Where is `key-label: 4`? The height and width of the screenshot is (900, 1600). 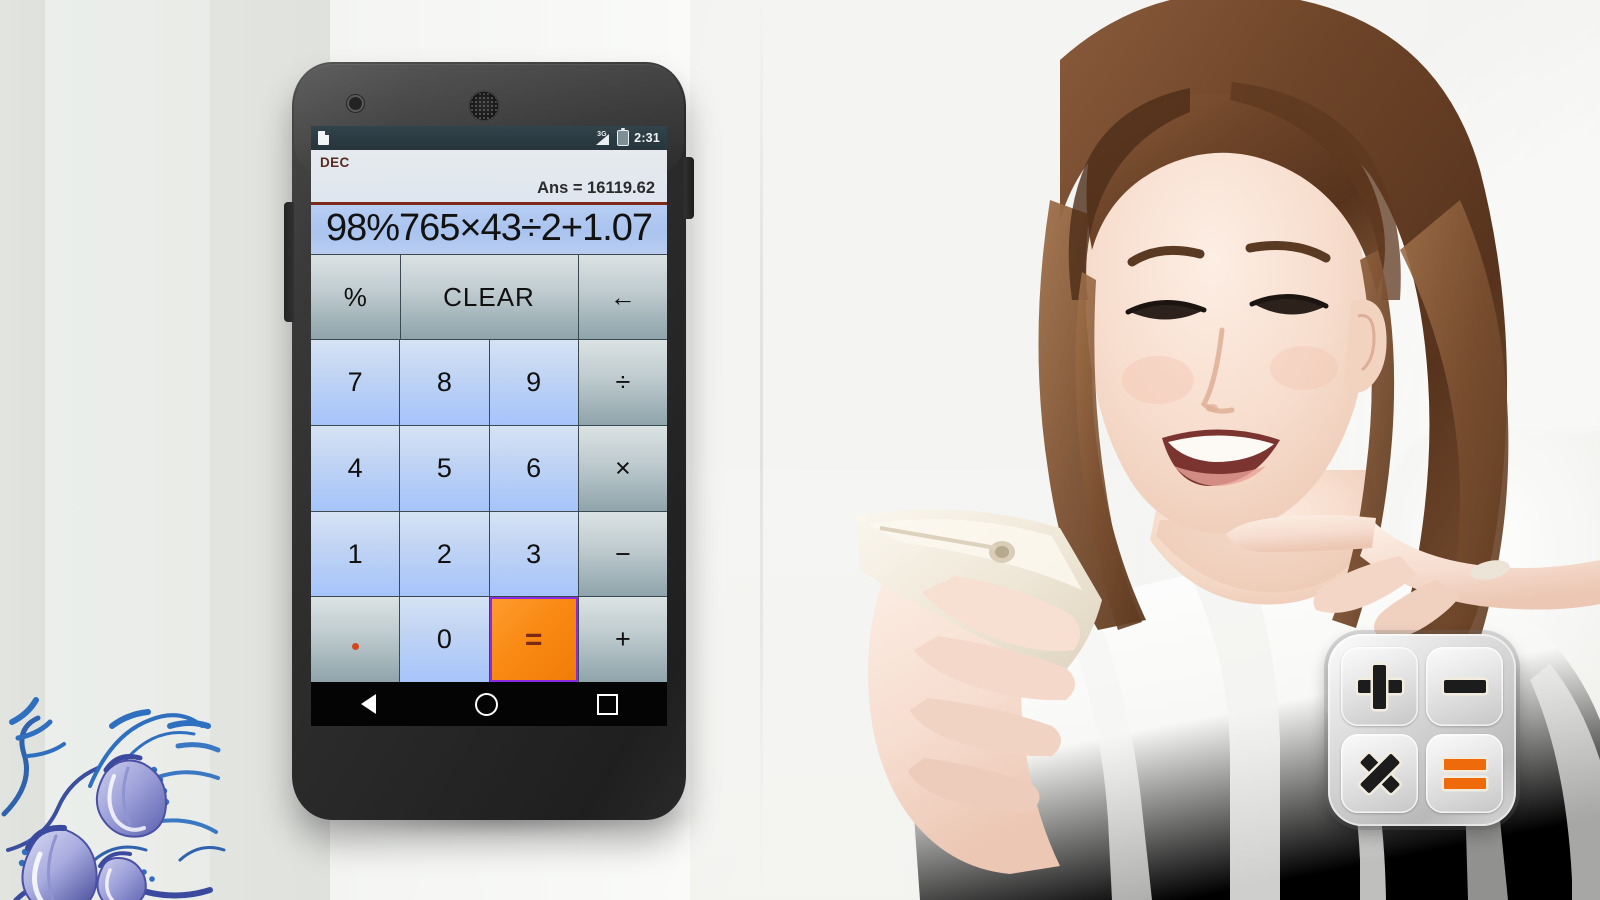 key-label: 4 is located at coordinates (355, 467).